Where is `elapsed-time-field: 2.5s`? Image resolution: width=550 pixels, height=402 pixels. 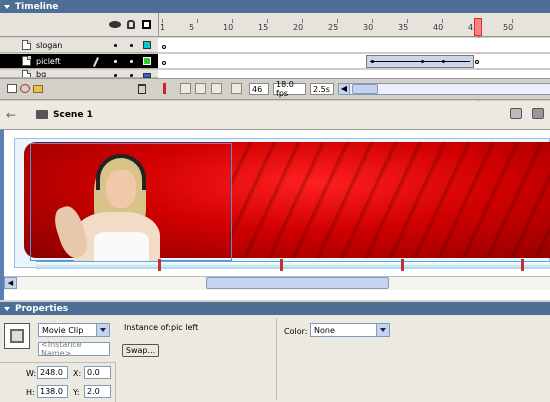
elapsed-time-field: 2.5s is located at coordinates (322, 89).